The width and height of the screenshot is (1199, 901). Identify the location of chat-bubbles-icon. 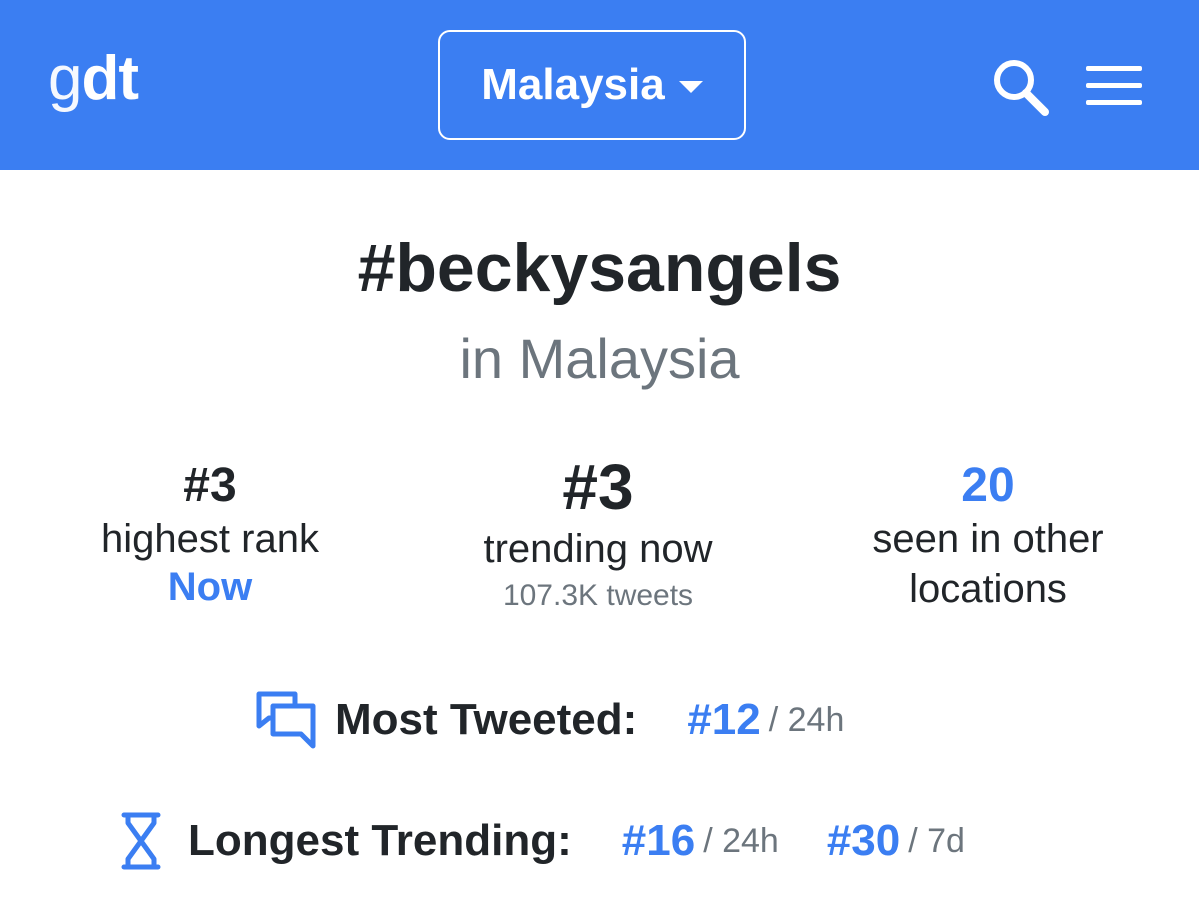
(286, 720).